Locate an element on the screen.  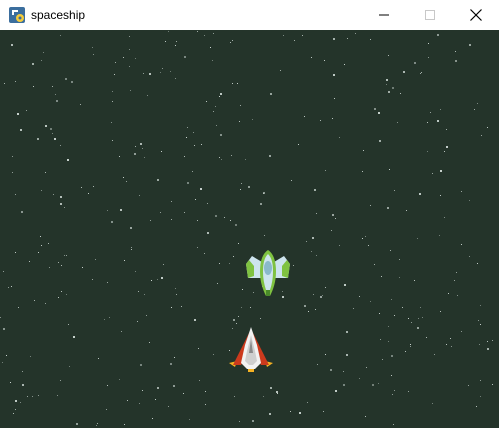
title-bar: spaceship is located at coordinates (249, 15).